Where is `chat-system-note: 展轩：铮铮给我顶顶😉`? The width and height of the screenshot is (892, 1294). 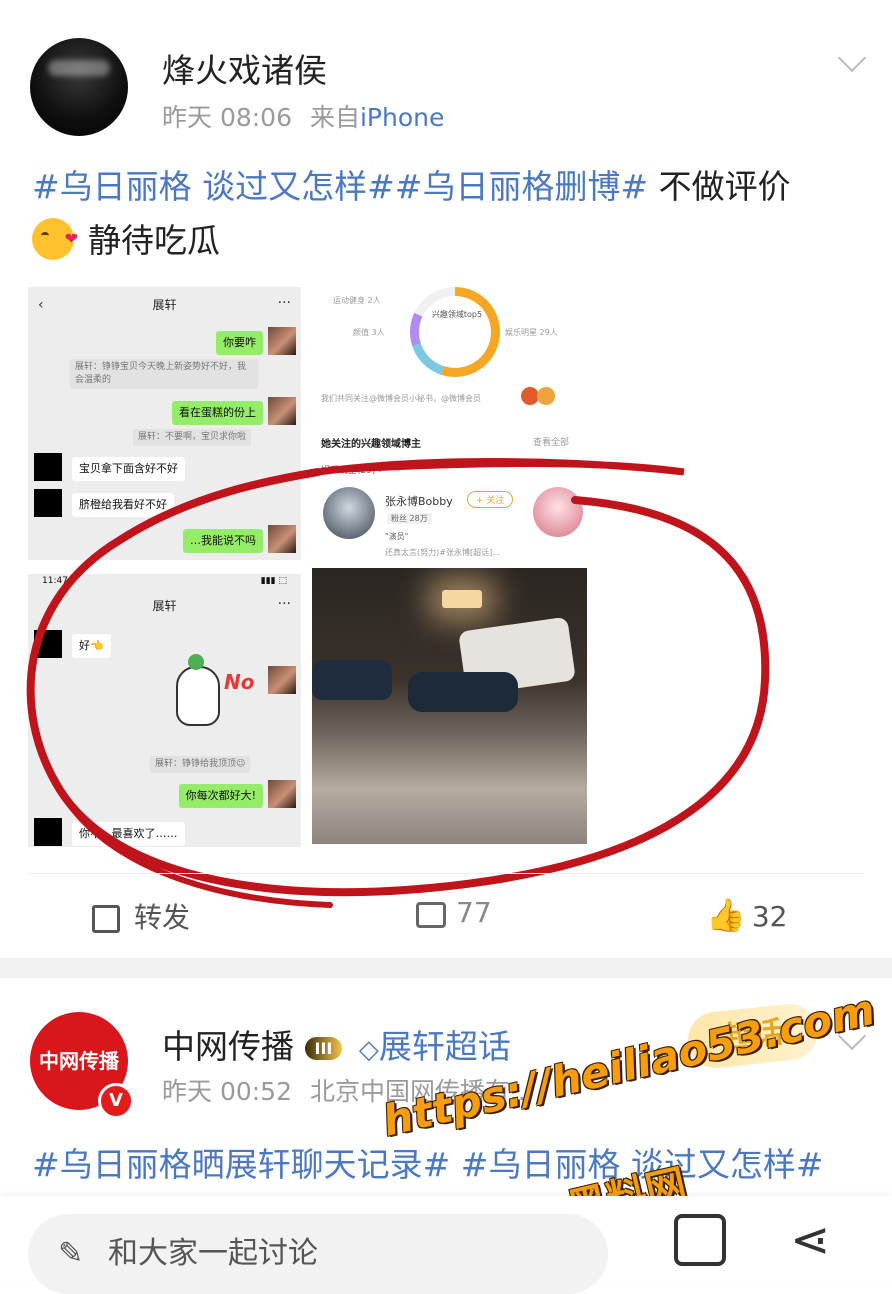 chat-system-note: 展轩：铮铮给我顶顶😉 is located at coordinates (200, 764).